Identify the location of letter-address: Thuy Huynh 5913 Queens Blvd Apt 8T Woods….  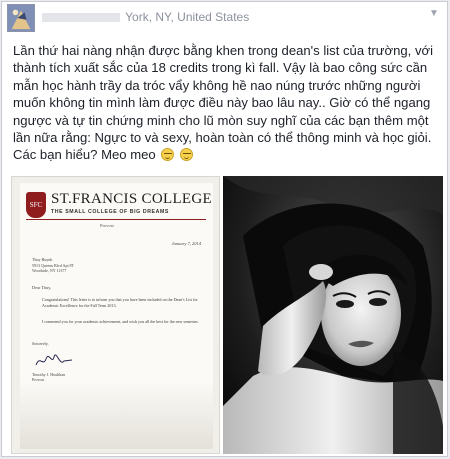
(53, 265).